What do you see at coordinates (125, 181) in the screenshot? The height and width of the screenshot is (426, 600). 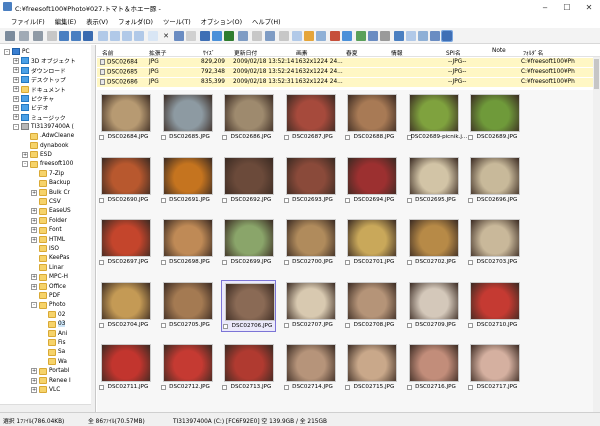 I see `thumbnail: DSC02690.JPG` at bounding box center [125, 181].